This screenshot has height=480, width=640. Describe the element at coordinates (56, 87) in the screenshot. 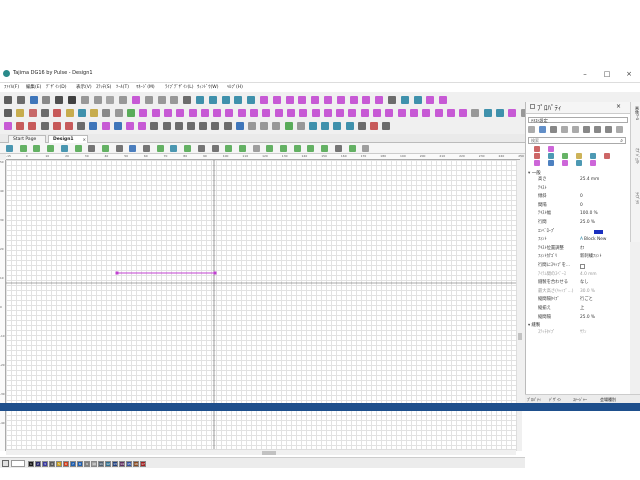

I see `menu-design: ﾃﾞｻﾞｲﾝ(D)` at that location.